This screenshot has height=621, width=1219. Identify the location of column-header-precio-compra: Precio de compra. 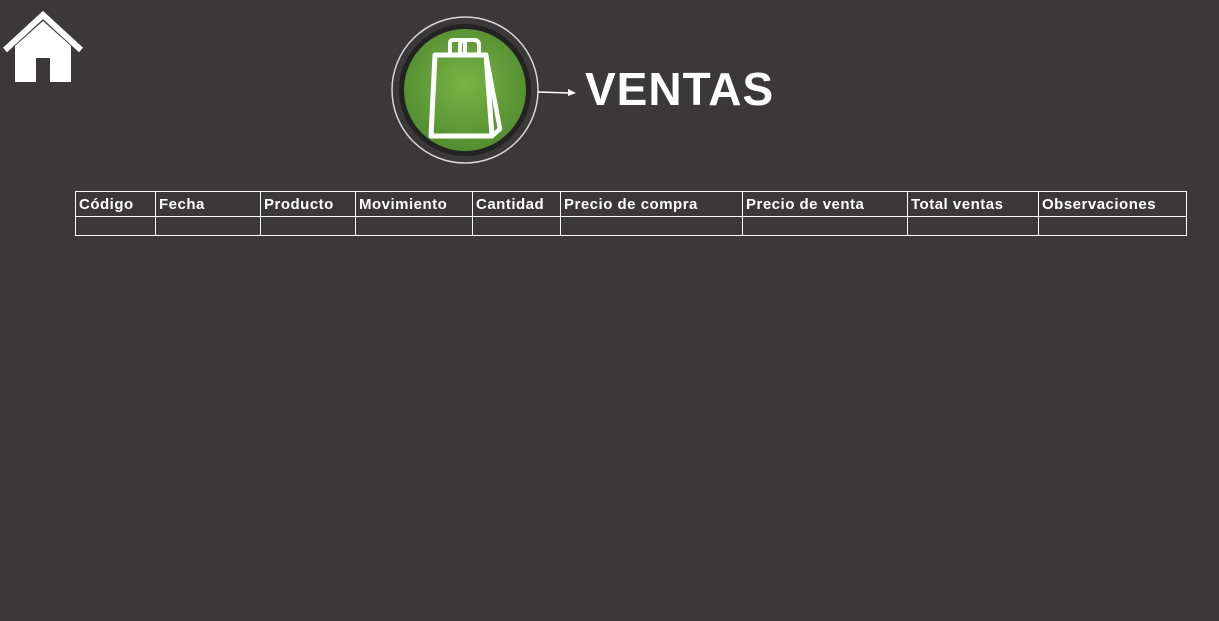
(651, 204).